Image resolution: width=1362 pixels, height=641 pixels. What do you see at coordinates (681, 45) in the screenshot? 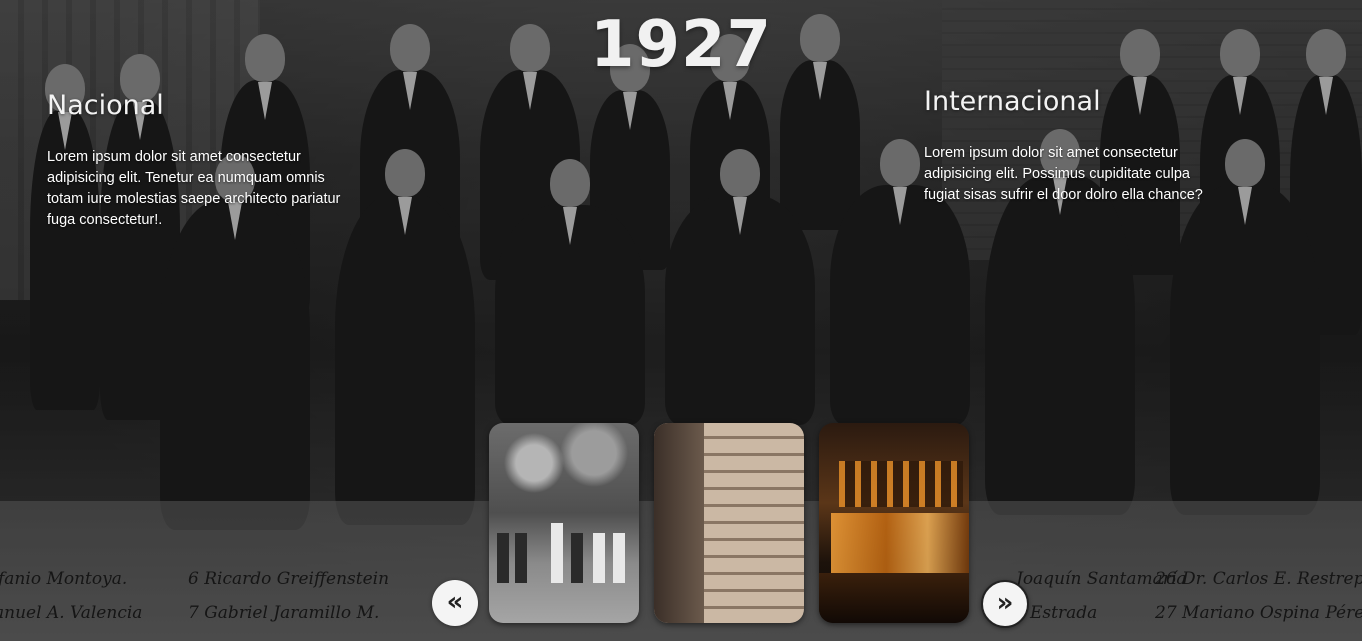
I see `timeline-year: 1927` at bounding box center [681, 45].